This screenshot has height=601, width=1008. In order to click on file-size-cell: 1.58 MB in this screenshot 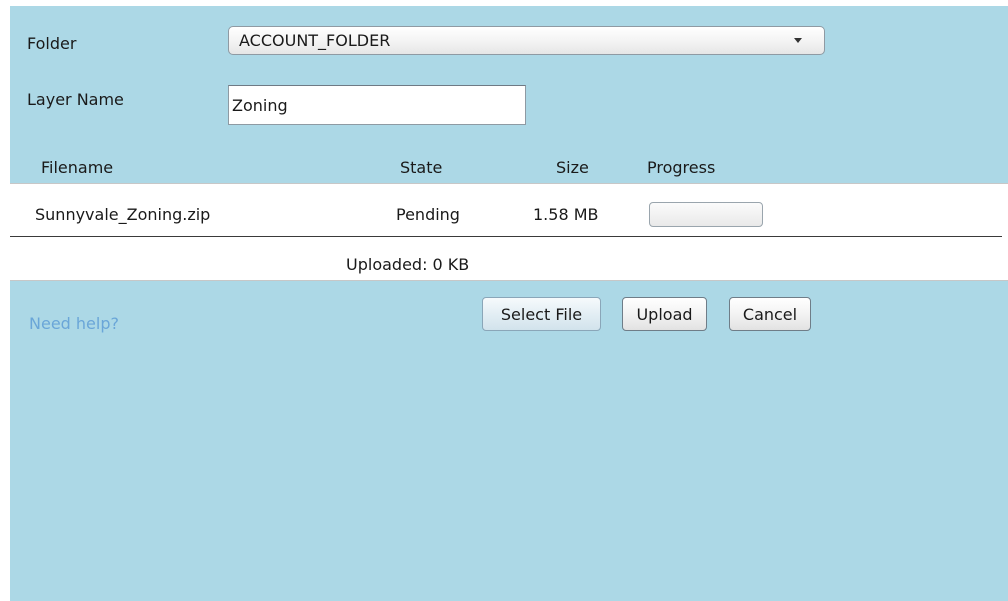, I will do `click(566, 214)`.